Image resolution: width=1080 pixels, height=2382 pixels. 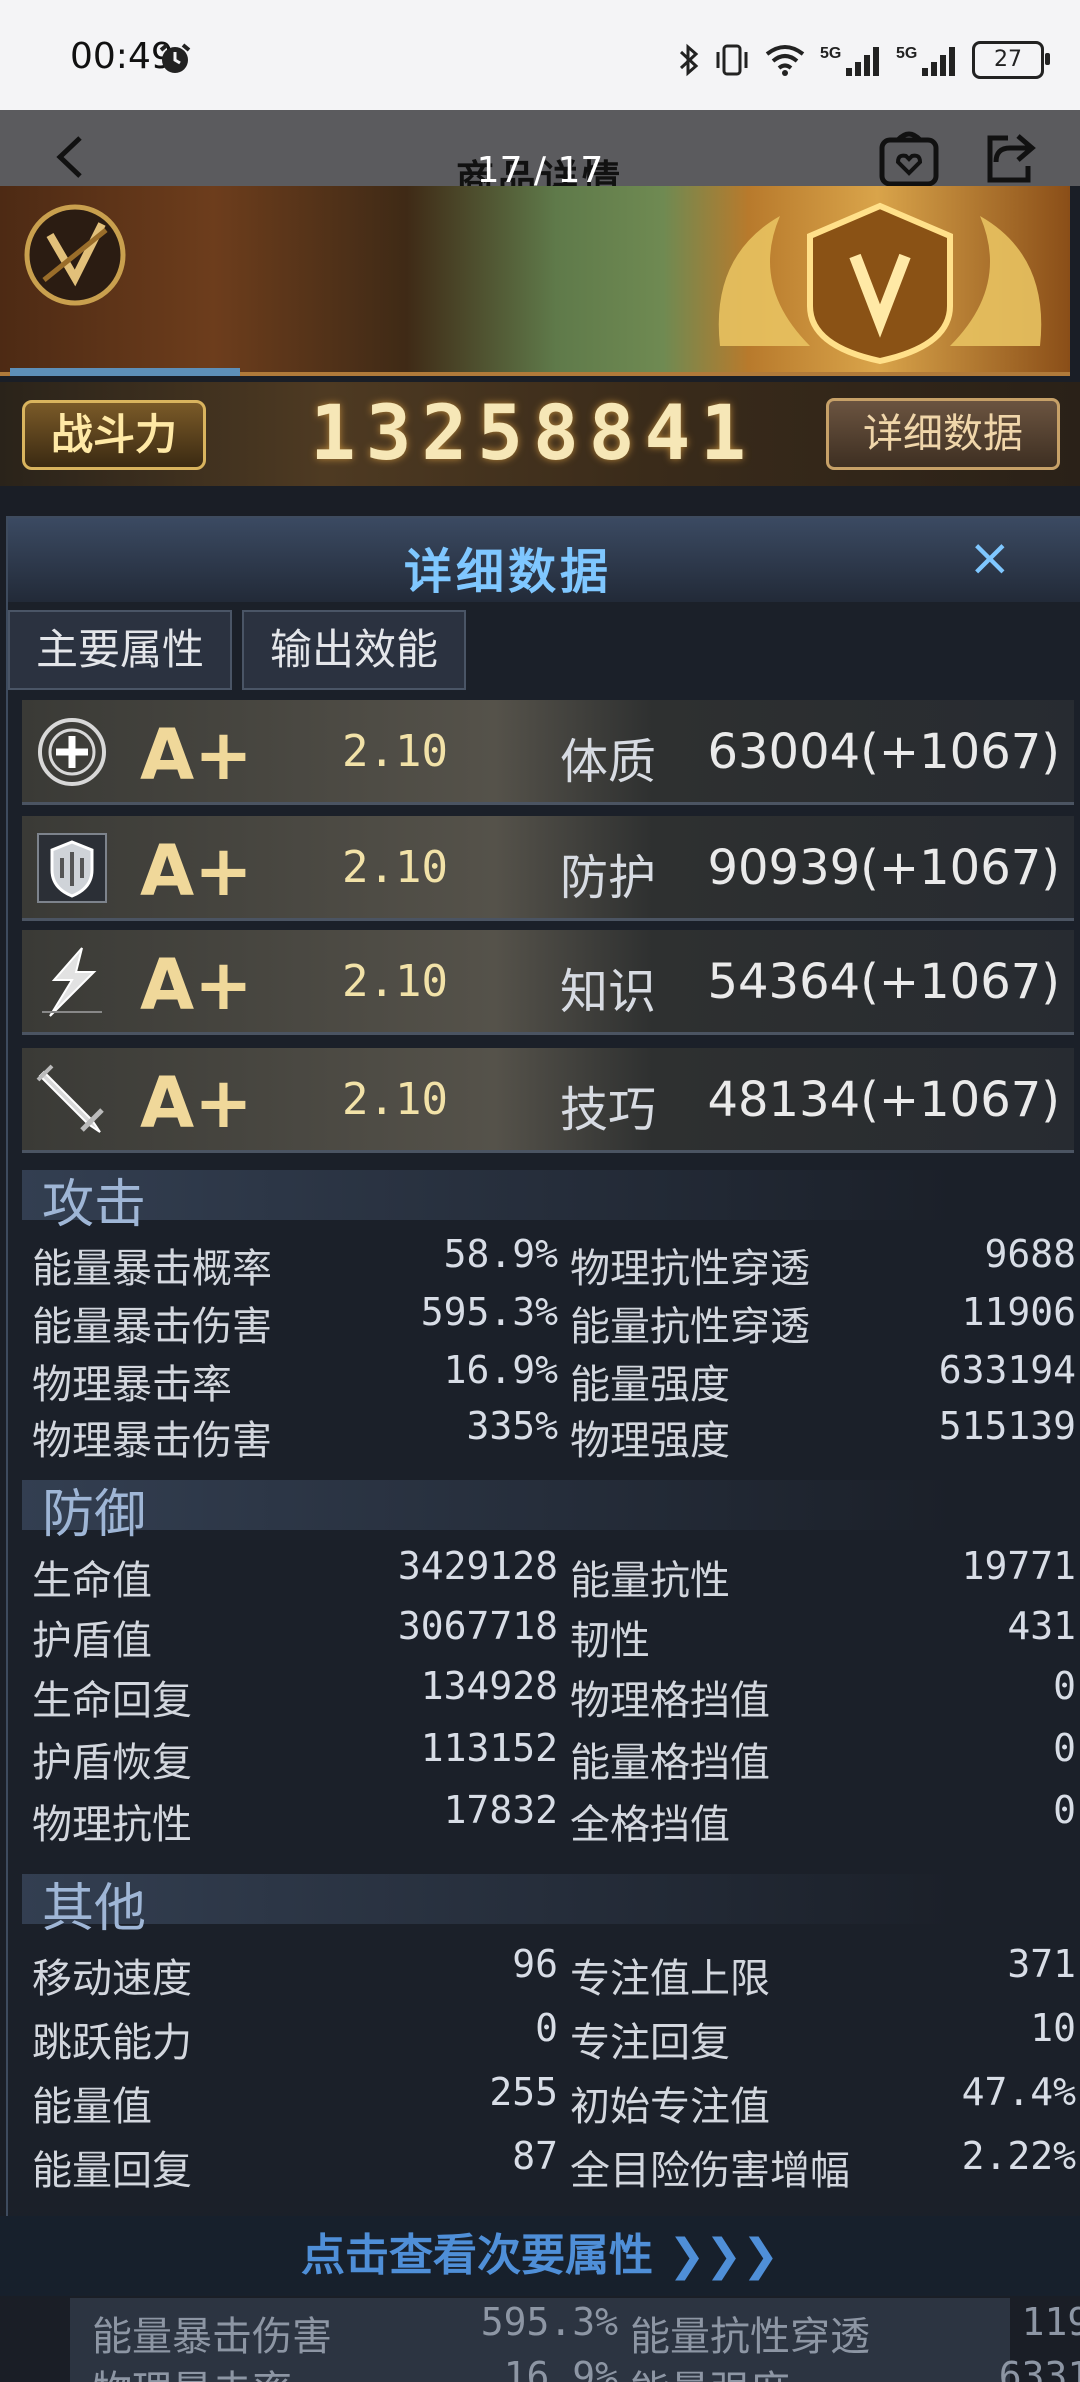 I want to click on section-title-defense: 防御, so click(x=94, y=1515).